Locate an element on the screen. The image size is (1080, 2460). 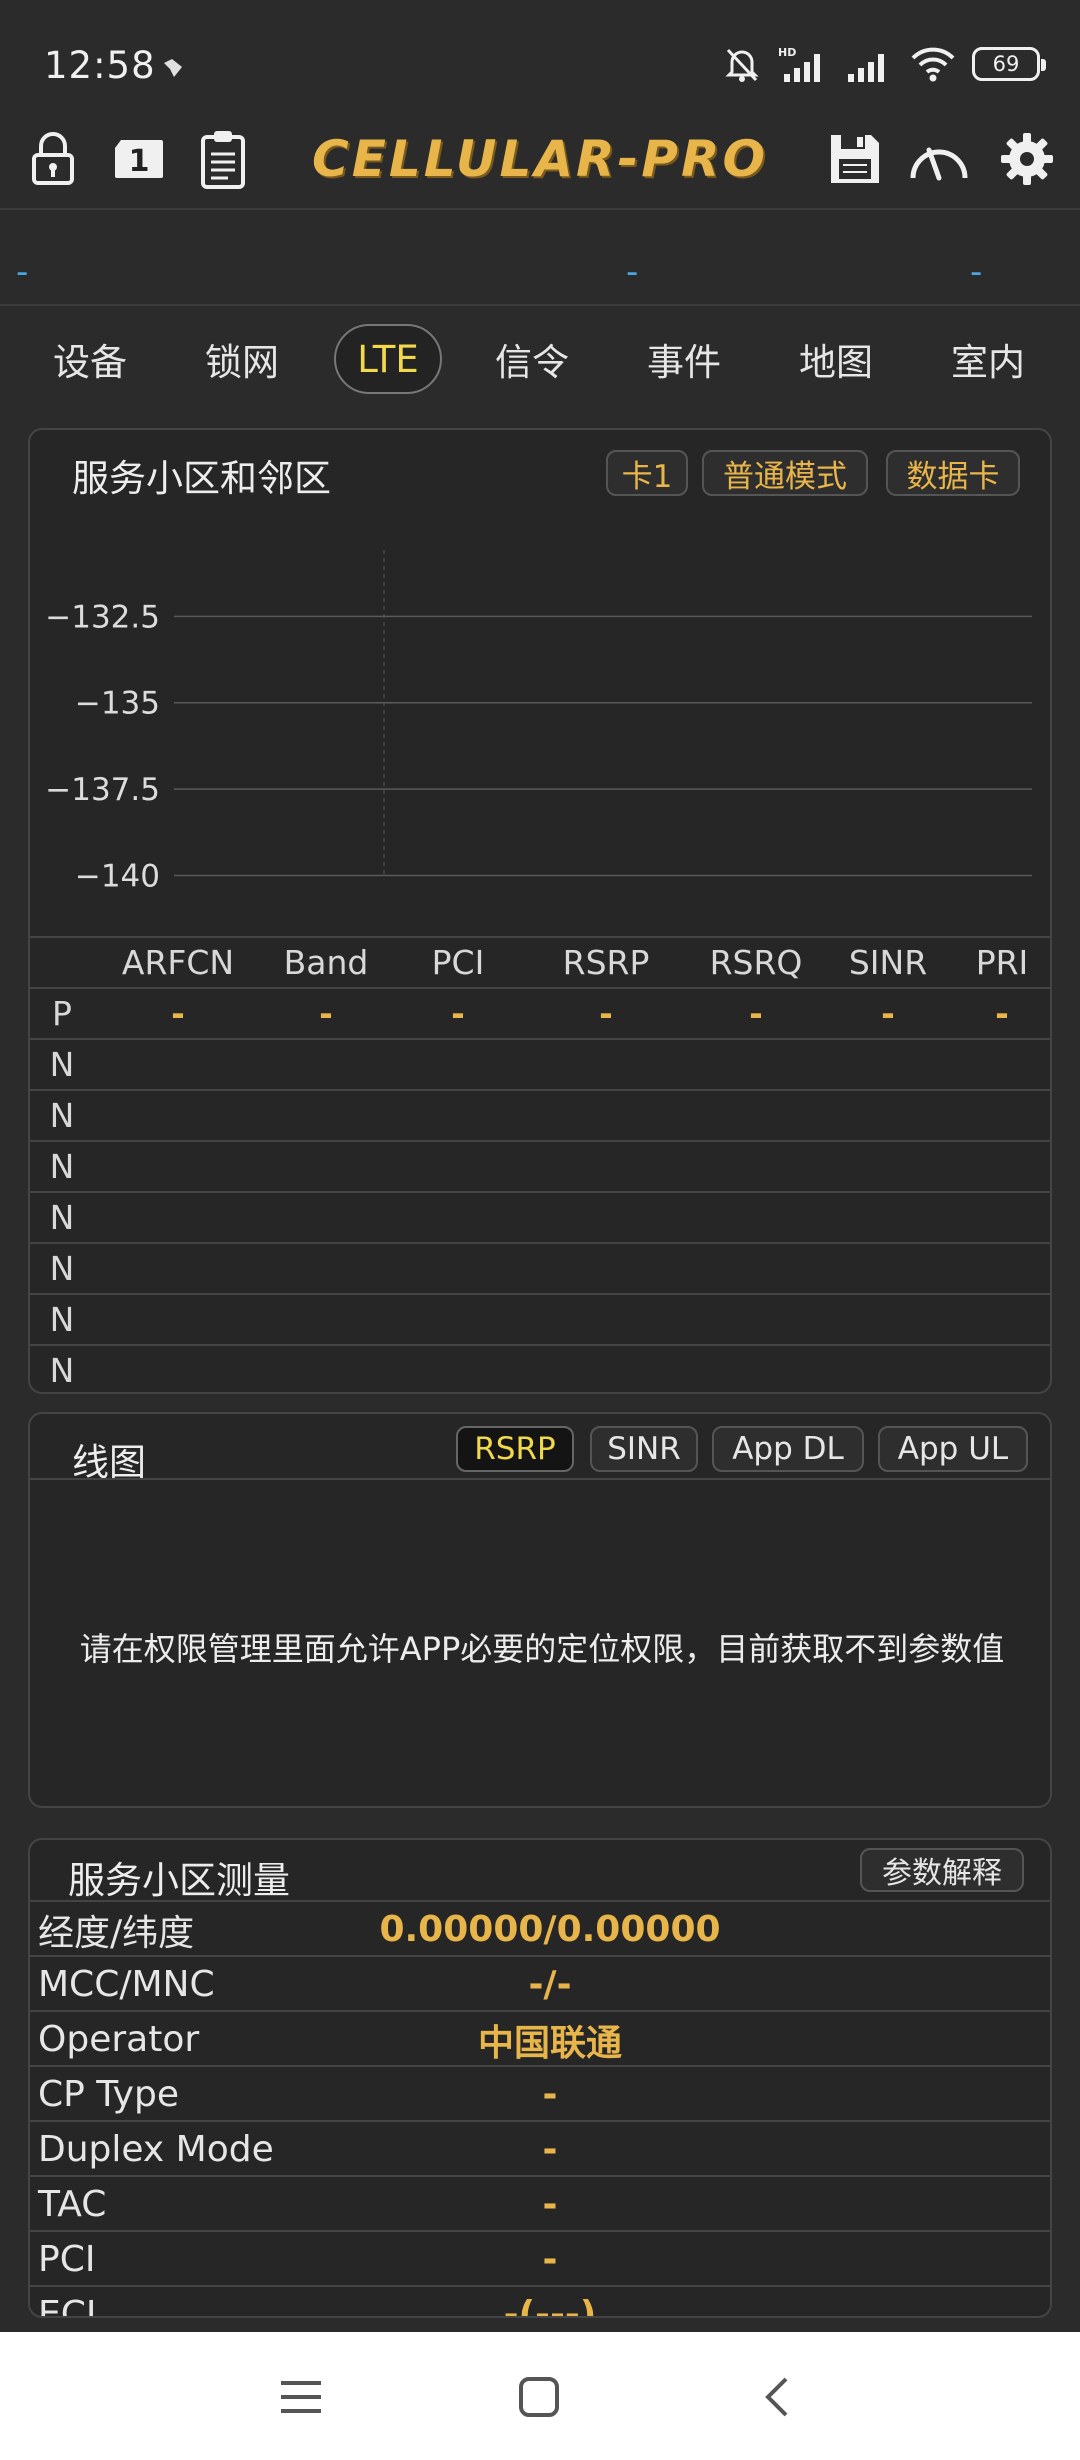
tab-lock-network: 锁网 is located at coordinates (242, 359).